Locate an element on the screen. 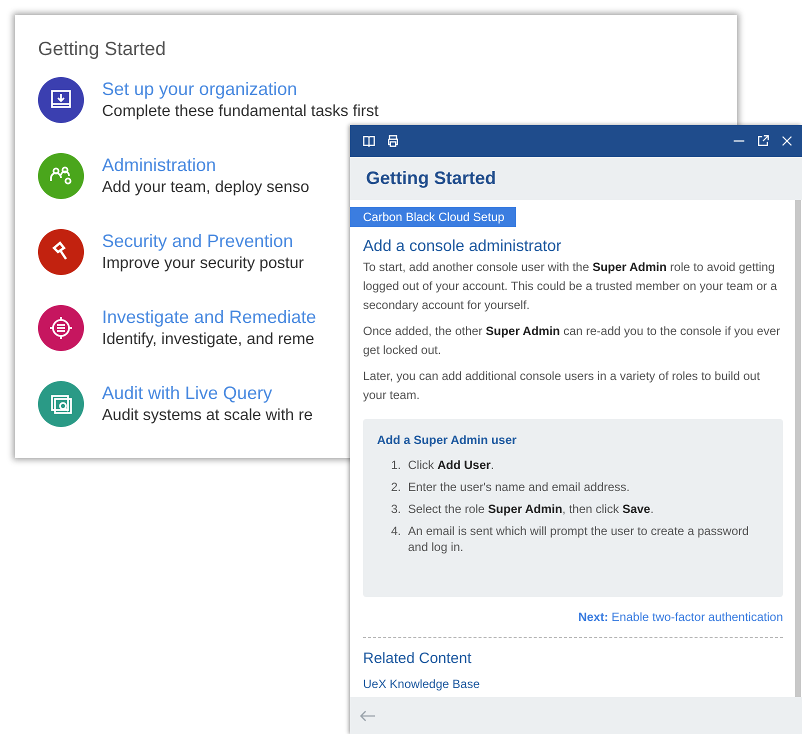  task-description: Add your team, deploy senso is located at coordinates (206, 188).